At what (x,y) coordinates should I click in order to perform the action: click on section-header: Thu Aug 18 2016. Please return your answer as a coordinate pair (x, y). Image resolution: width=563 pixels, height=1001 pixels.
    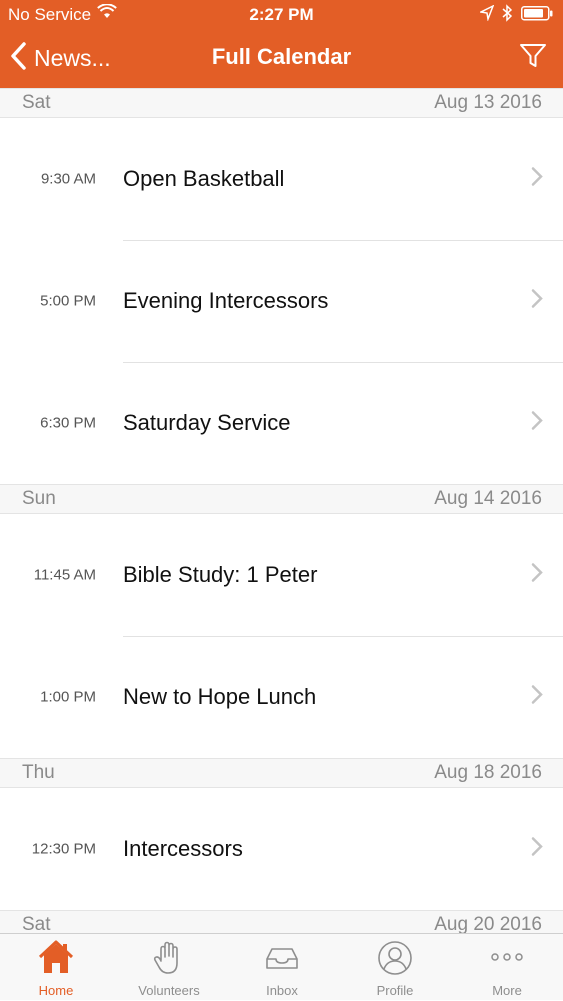
    Looking at the image, I should click on (281, 773).